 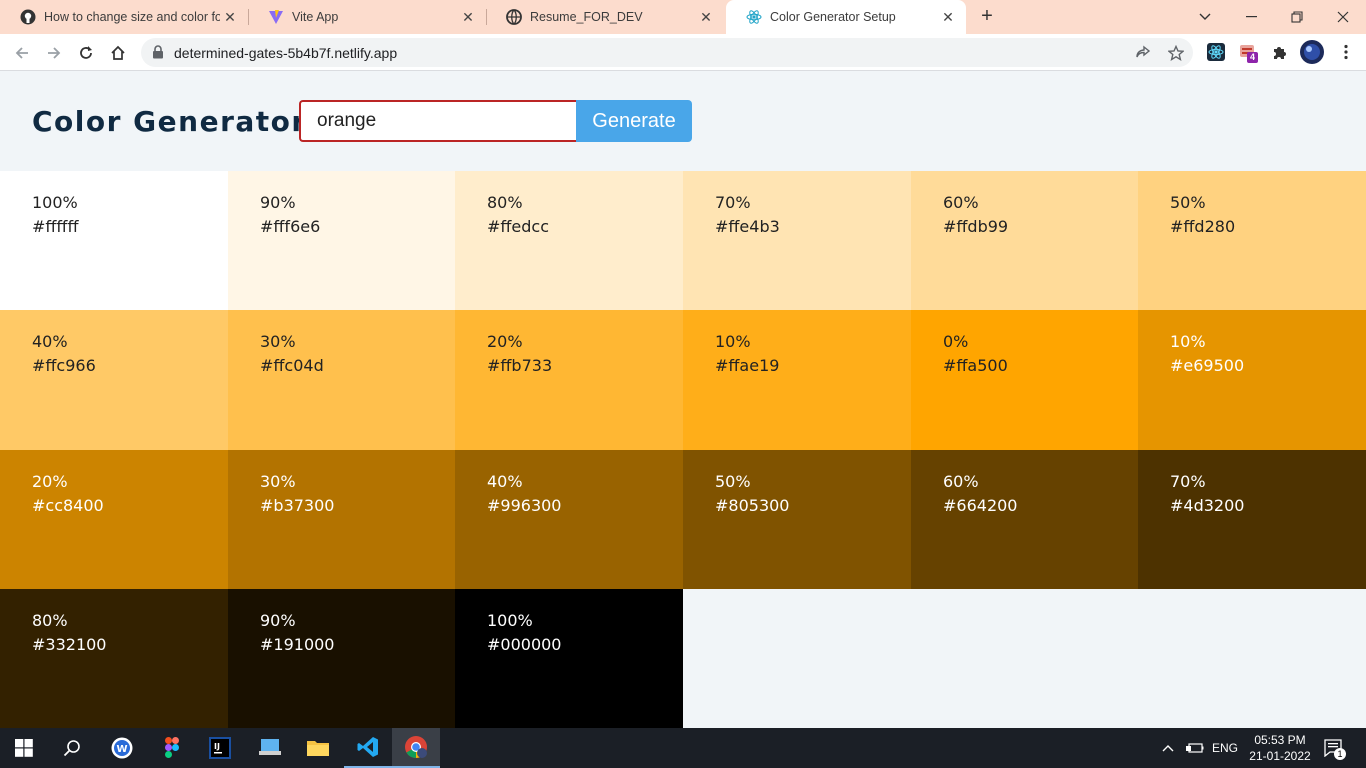 What do you see at coordinates (341, 380) in the screenshot?
I see `color-swatch: 30% #ffc04d` at bounding box center [341, 380].